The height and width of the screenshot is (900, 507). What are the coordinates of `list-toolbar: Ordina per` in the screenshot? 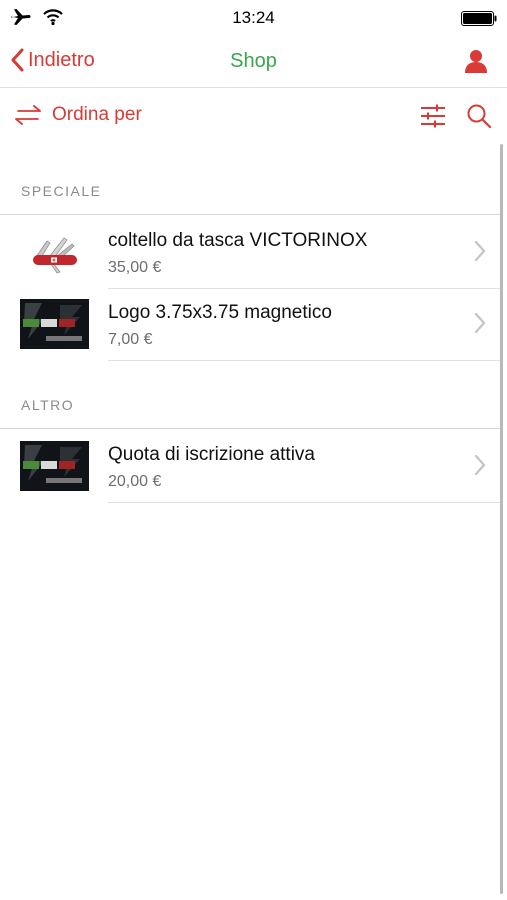 It's located at (253, 116).